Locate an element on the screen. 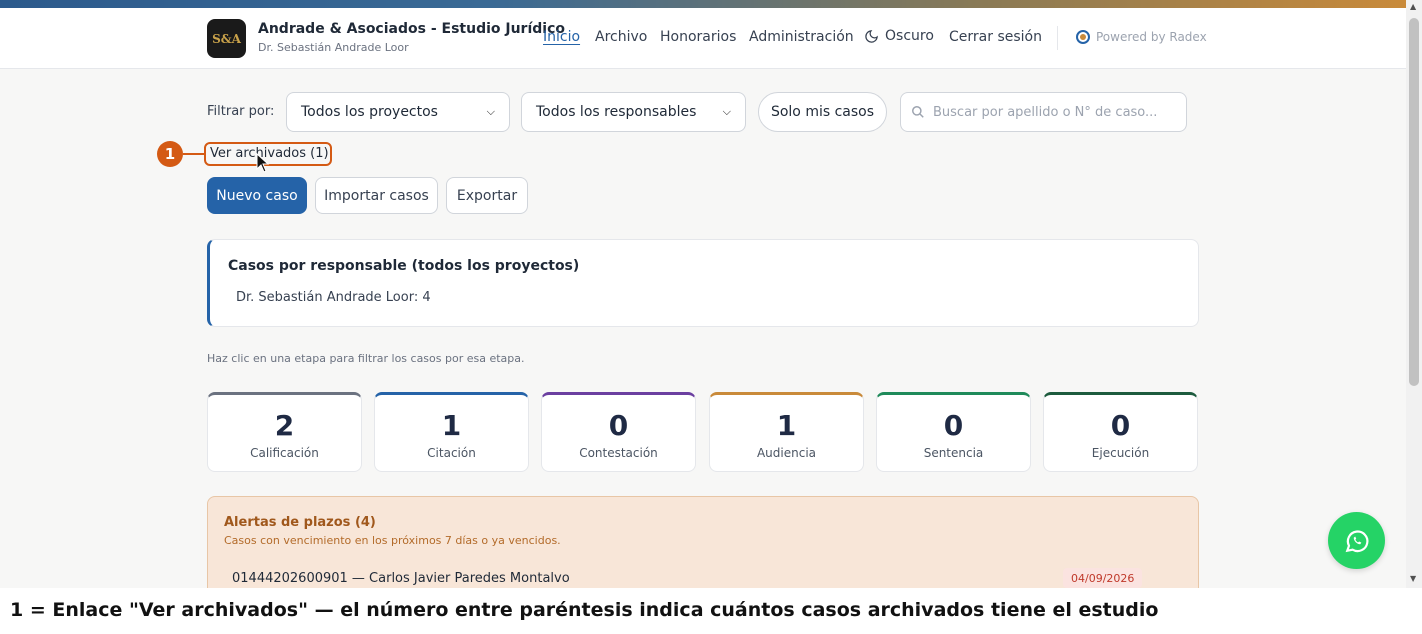 Image resolution: width=1422 pixels, height=634 pixels. stage-card-contestacion: 0 Contestación is located at coordinates (618, 432).